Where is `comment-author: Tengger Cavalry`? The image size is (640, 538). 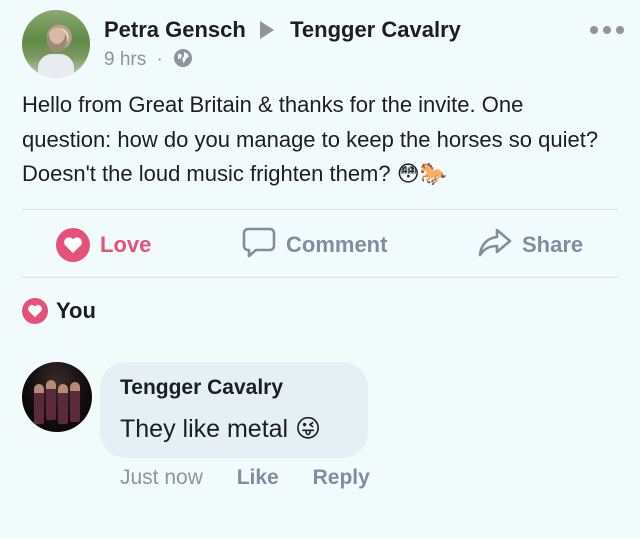
comment-author: Tengger Cavalry is located at coordinates (201, 388).